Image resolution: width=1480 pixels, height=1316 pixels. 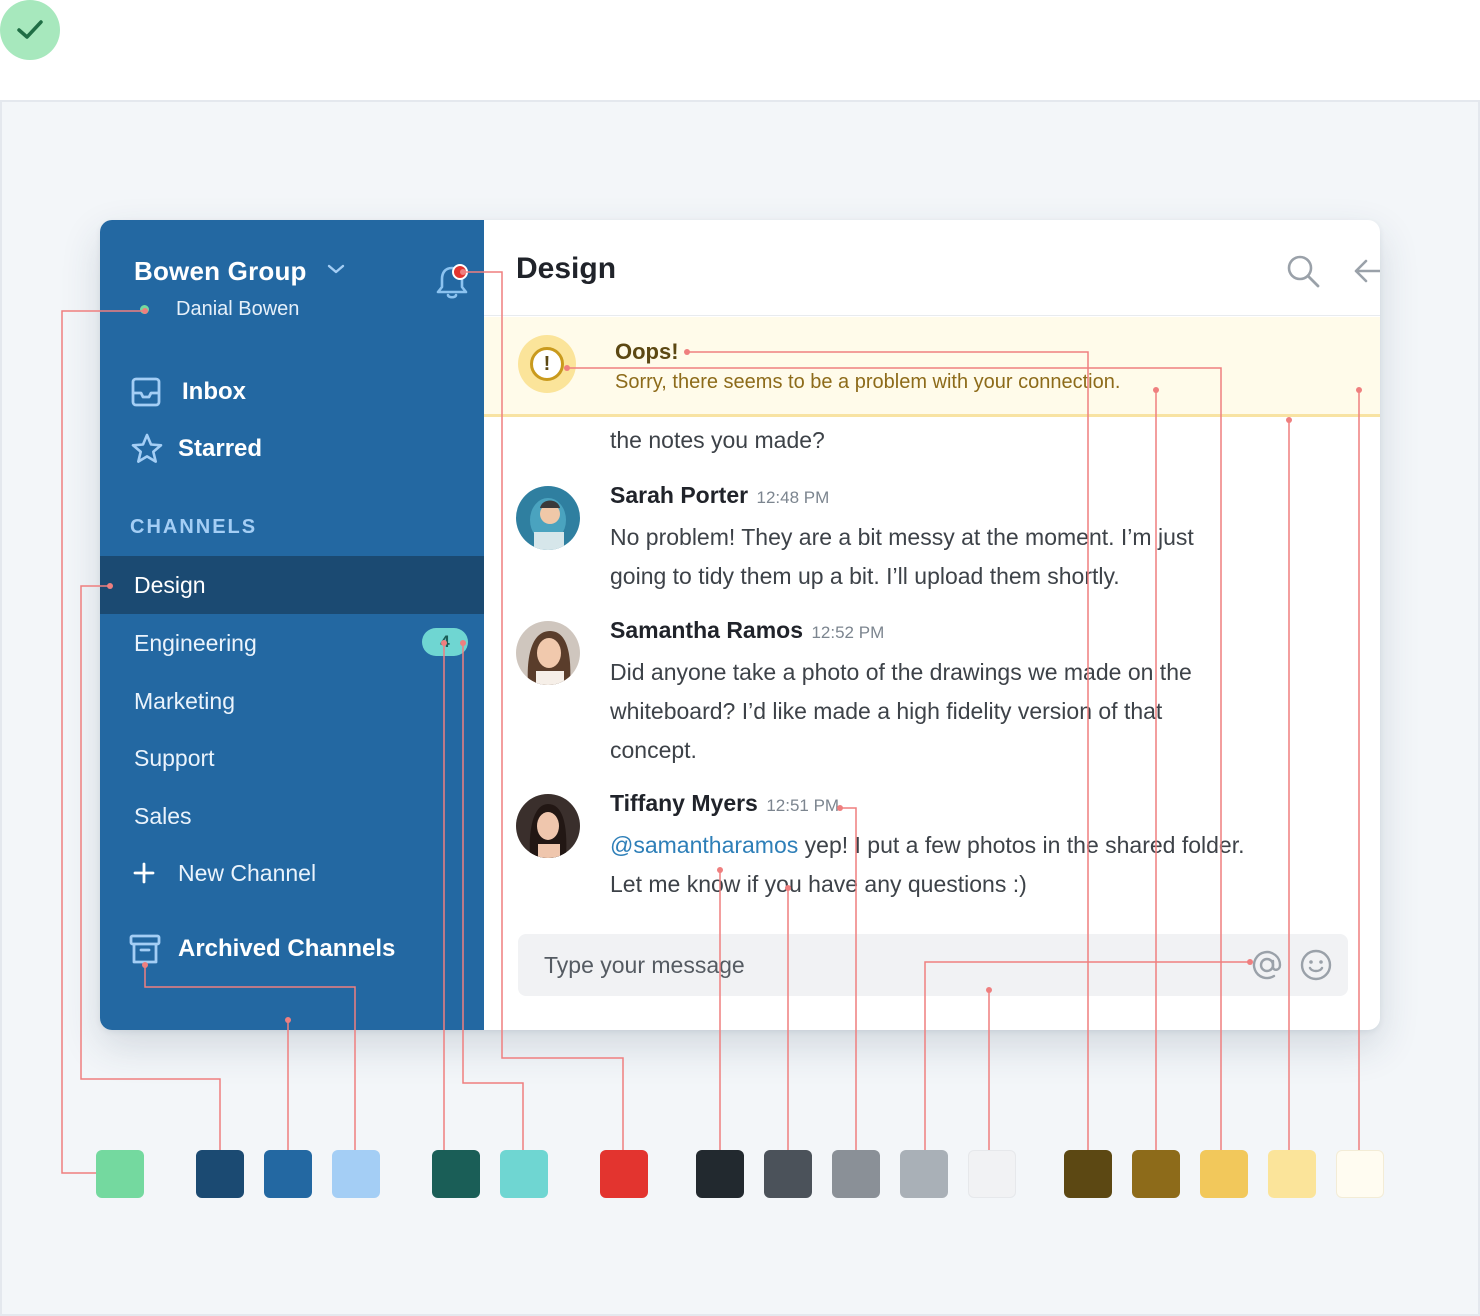 I want to click on user-name: Danial Bowen, so click(x=238, y=309).